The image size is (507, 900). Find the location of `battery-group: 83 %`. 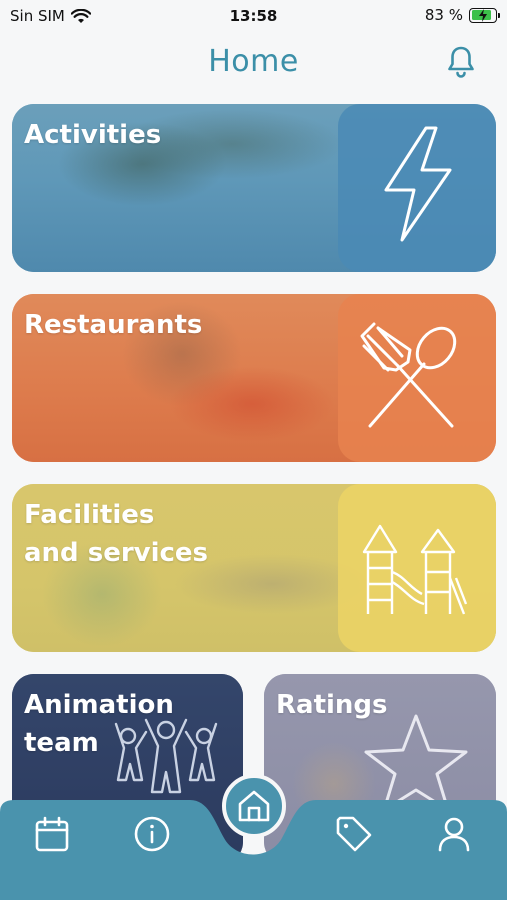

battery-group: 83 % is located at coordinates (462, 15).